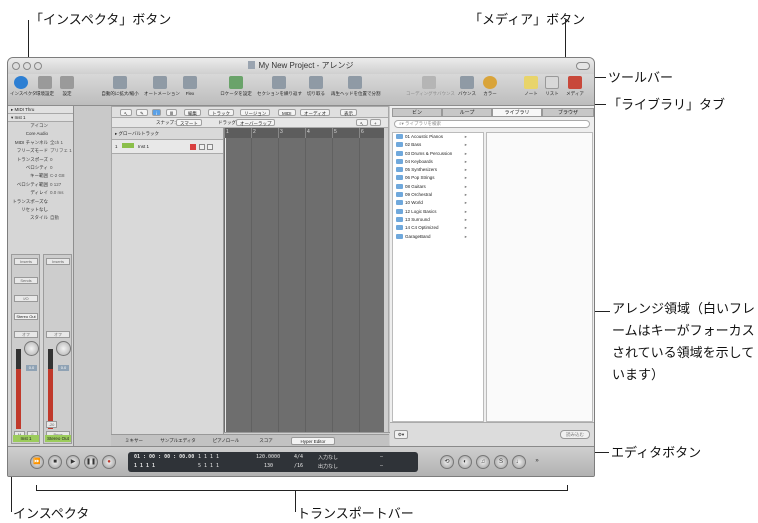 This screenshot has height=523, width=758. Describe the element at coordinates (438, 212) in the screenshot. I see `list-item: 12 Logic Basics ▸` at that location.